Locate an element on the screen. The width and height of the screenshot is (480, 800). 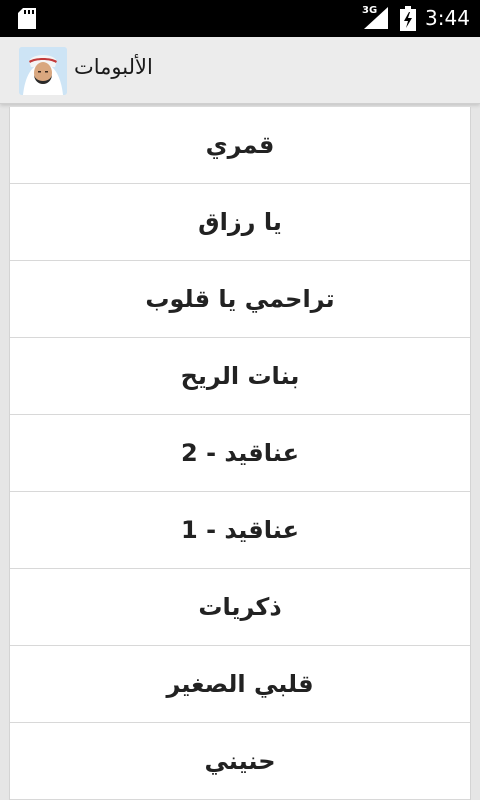
album-label: ذكريات is located at coordinates (240, 607).